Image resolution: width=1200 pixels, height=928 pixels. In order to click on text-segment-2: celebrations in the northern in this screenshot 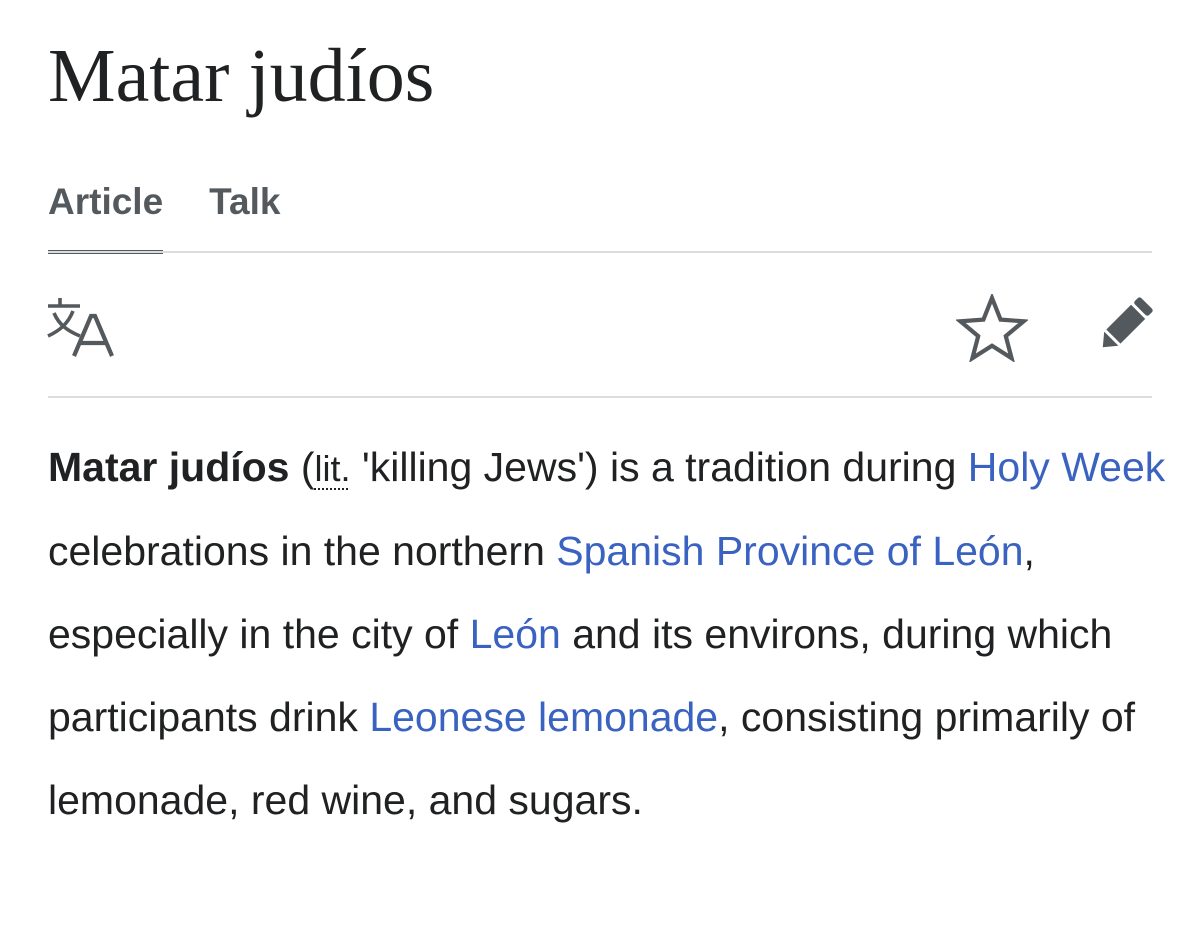, I will do `click(302, 551)`.